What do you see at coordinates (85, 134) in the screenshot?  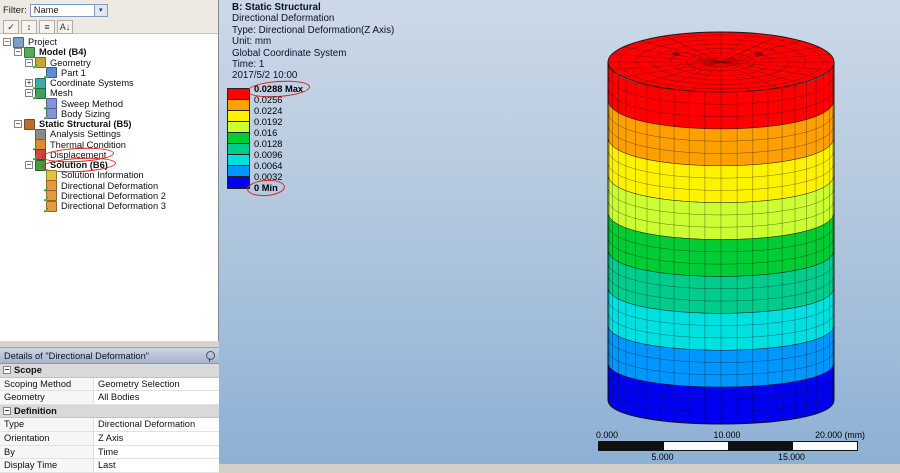 I see `tree-item-label: Analysis Settings` at bounding box center [85, 134].